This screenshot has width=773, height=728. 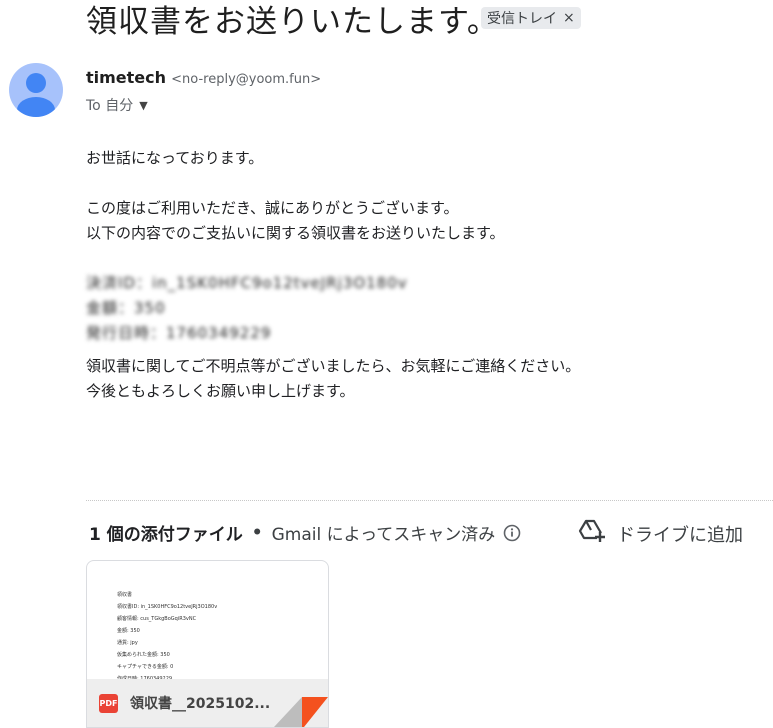 I want to click on preview-line: 領収書ID: in_1SK0HFC9o12tveJRj3O180v, so click(x=167, y=607).